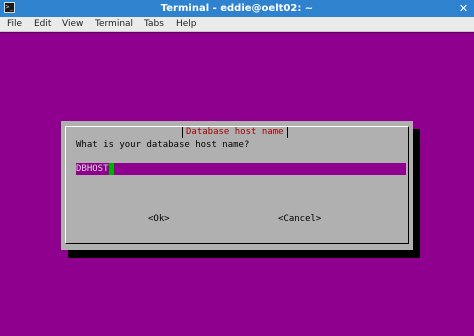 The height and width of the screenshot is (336, 474). I want to click on menu-terminal: Terminal, so click(114, 24).